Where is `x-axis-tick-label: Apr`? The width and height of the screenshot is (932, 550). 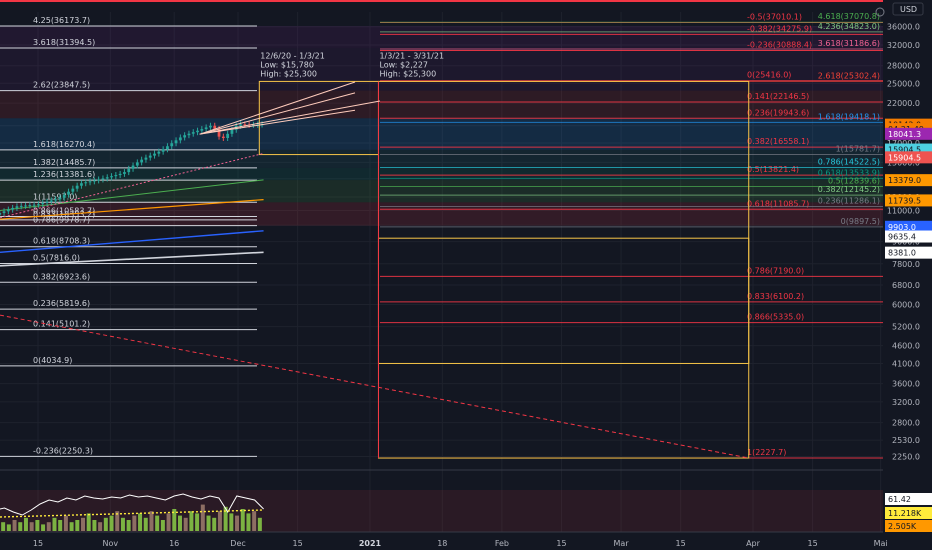
x-axis-tick-label: Apr is located at coordinates (753, 543).